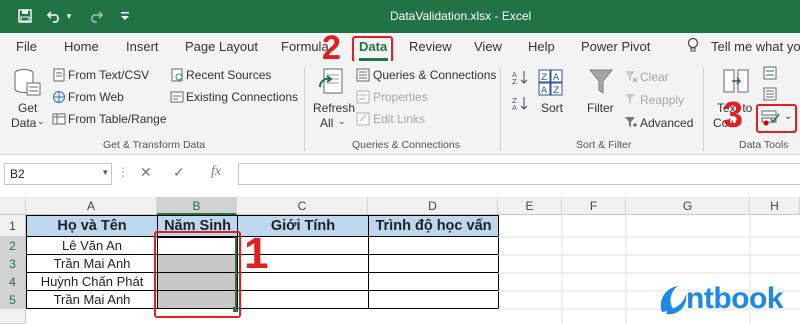 This screenshot has height=324, width=800. What do you see at coordinates (552, 108) in the screenshot?
I see `sort-button: Sort` at bounding box center [552, 108].